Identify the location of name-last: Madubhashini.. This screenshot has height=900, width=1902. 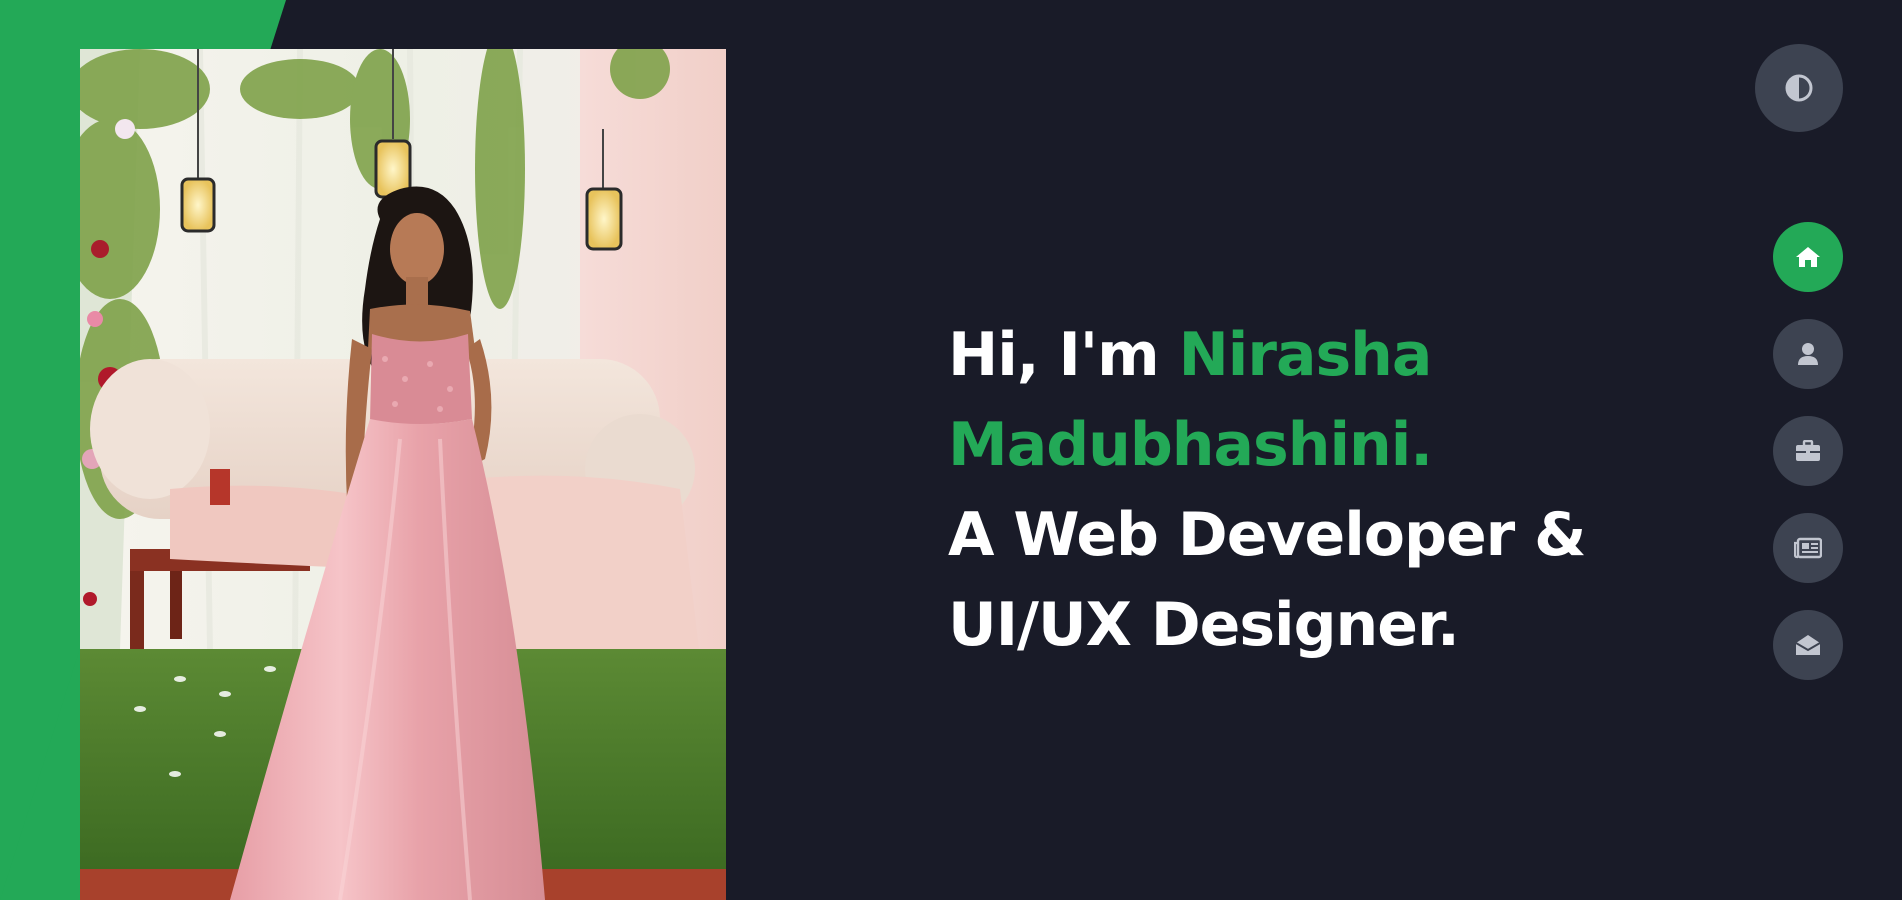
(1190, 445).